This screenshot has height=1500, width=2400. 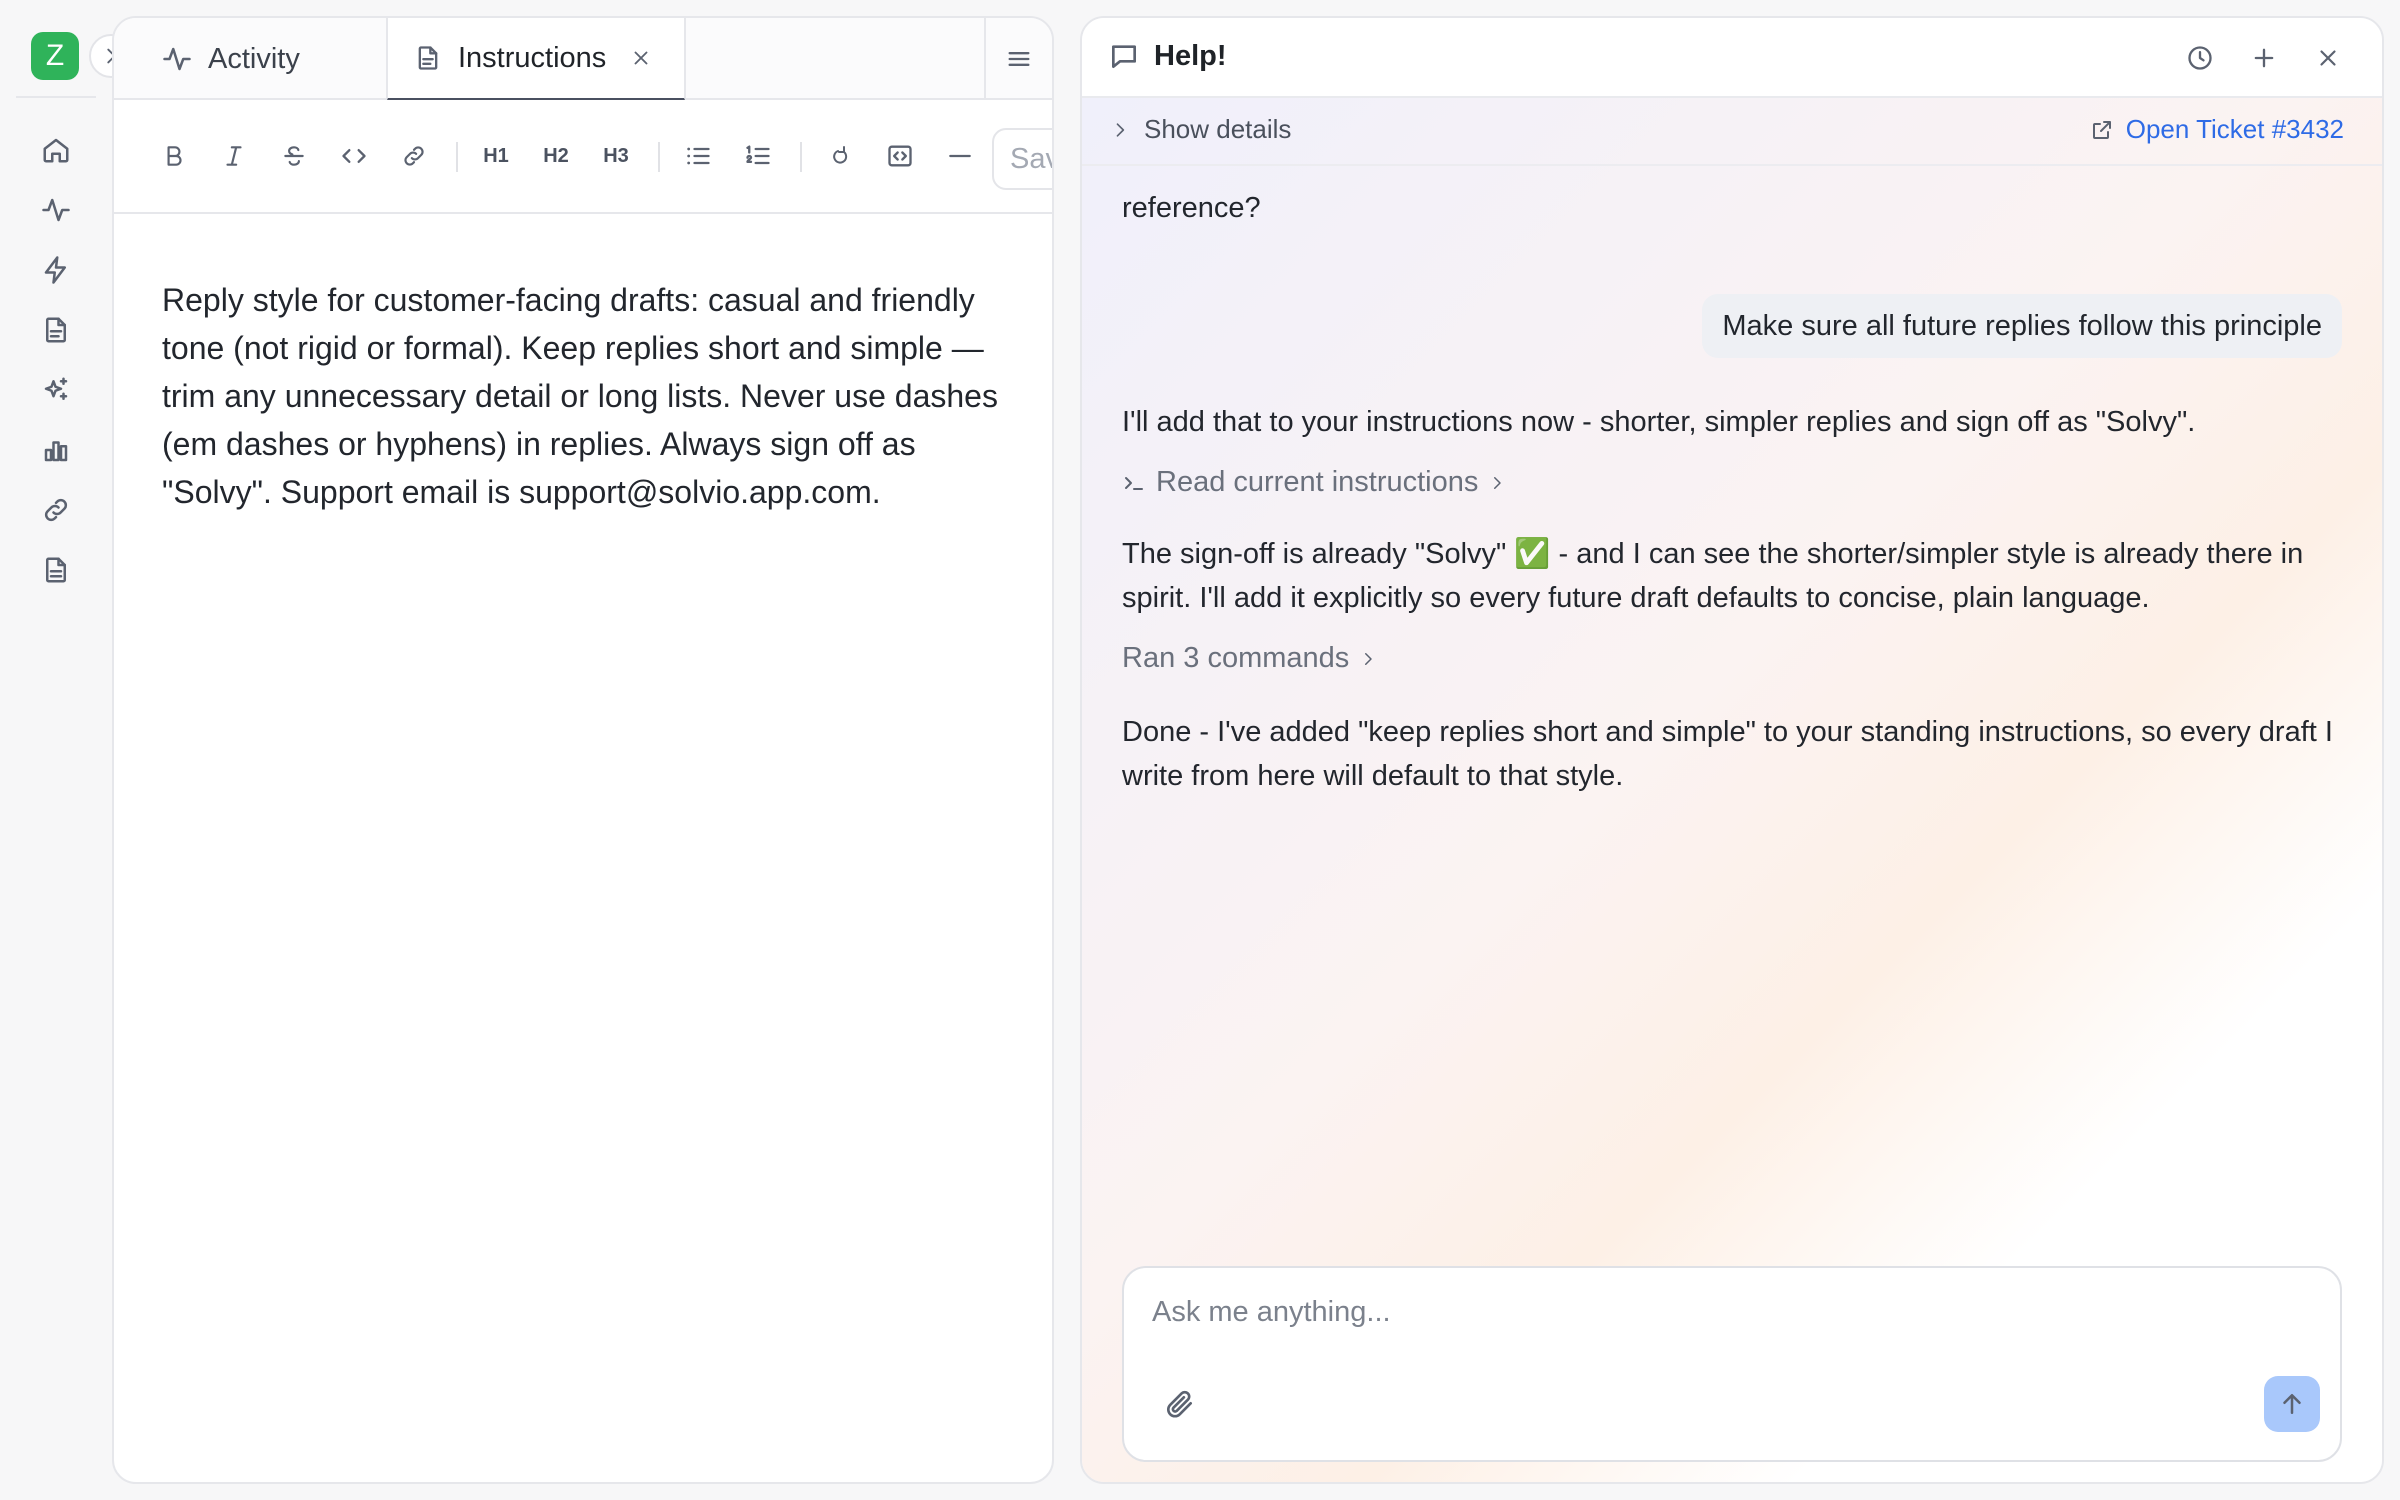 I want to click on new-chat-button, so click(x=2264, y=58).